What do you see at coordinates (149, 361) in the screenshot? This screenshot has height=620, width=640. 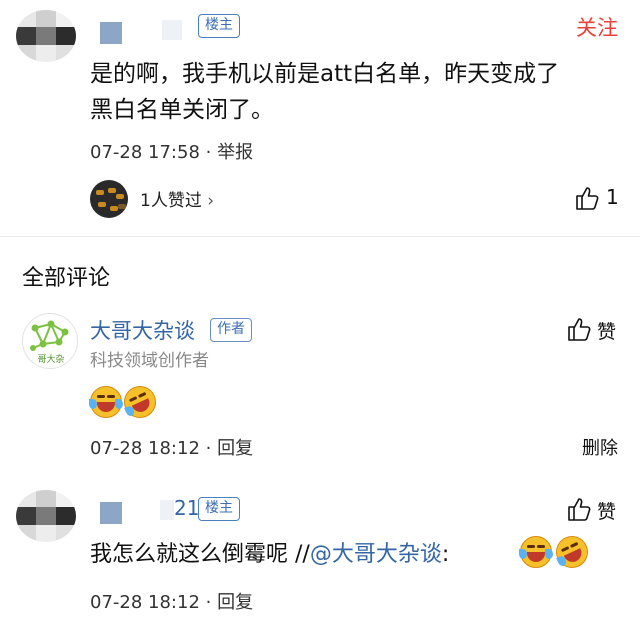 I see `author-description: 科技领域创作者` at bounding box center [149, 361].